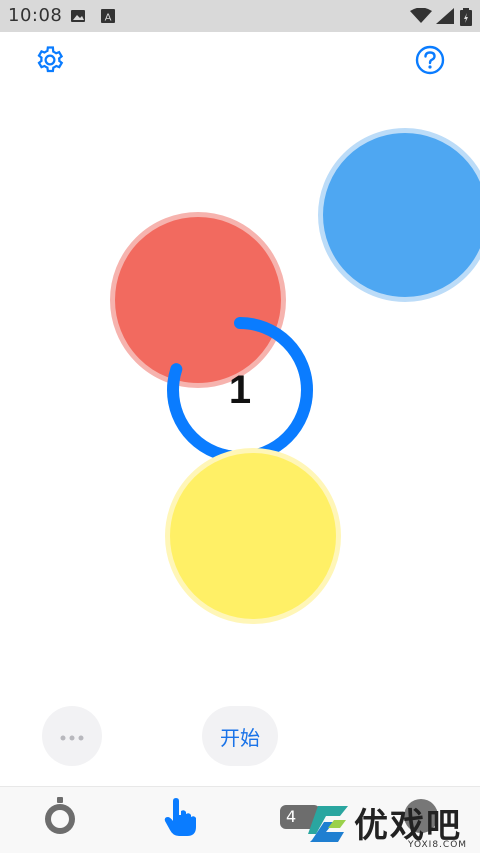  I want to click on battery-icon, so click(466, 17).